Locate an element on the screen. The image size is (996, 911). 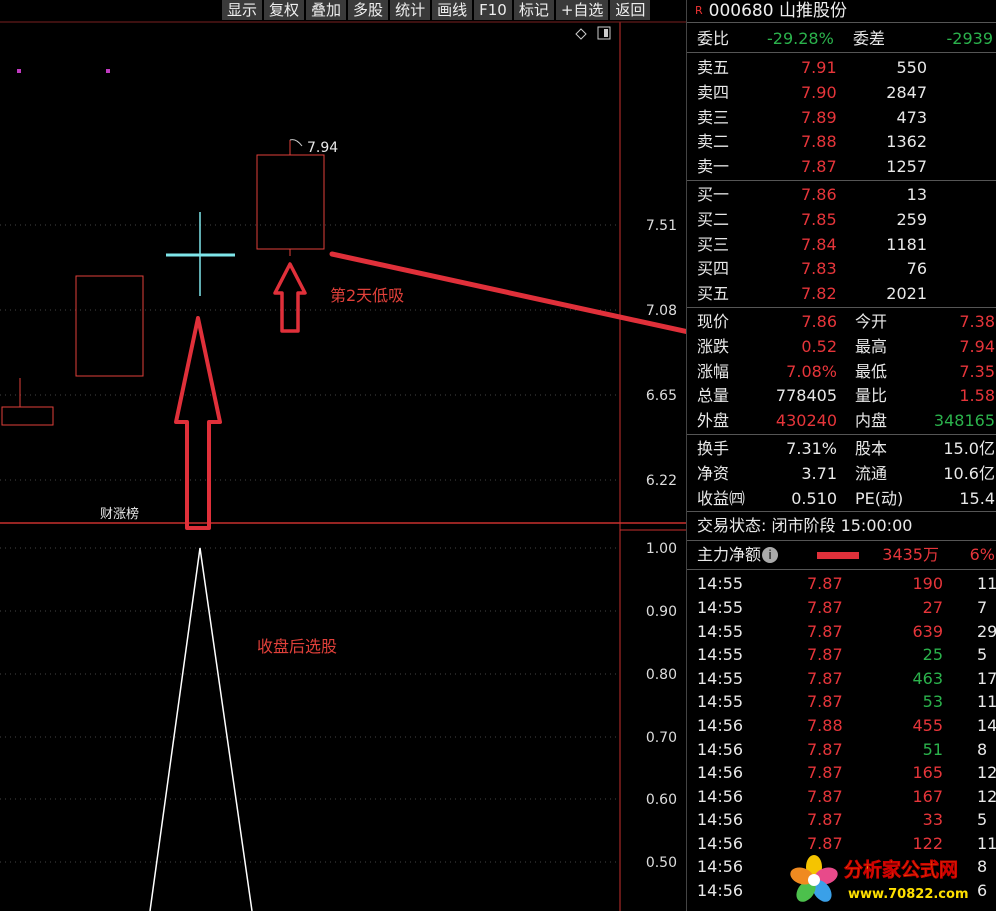
multi-stock-button: 多股 is located at coordinates (369, 10).